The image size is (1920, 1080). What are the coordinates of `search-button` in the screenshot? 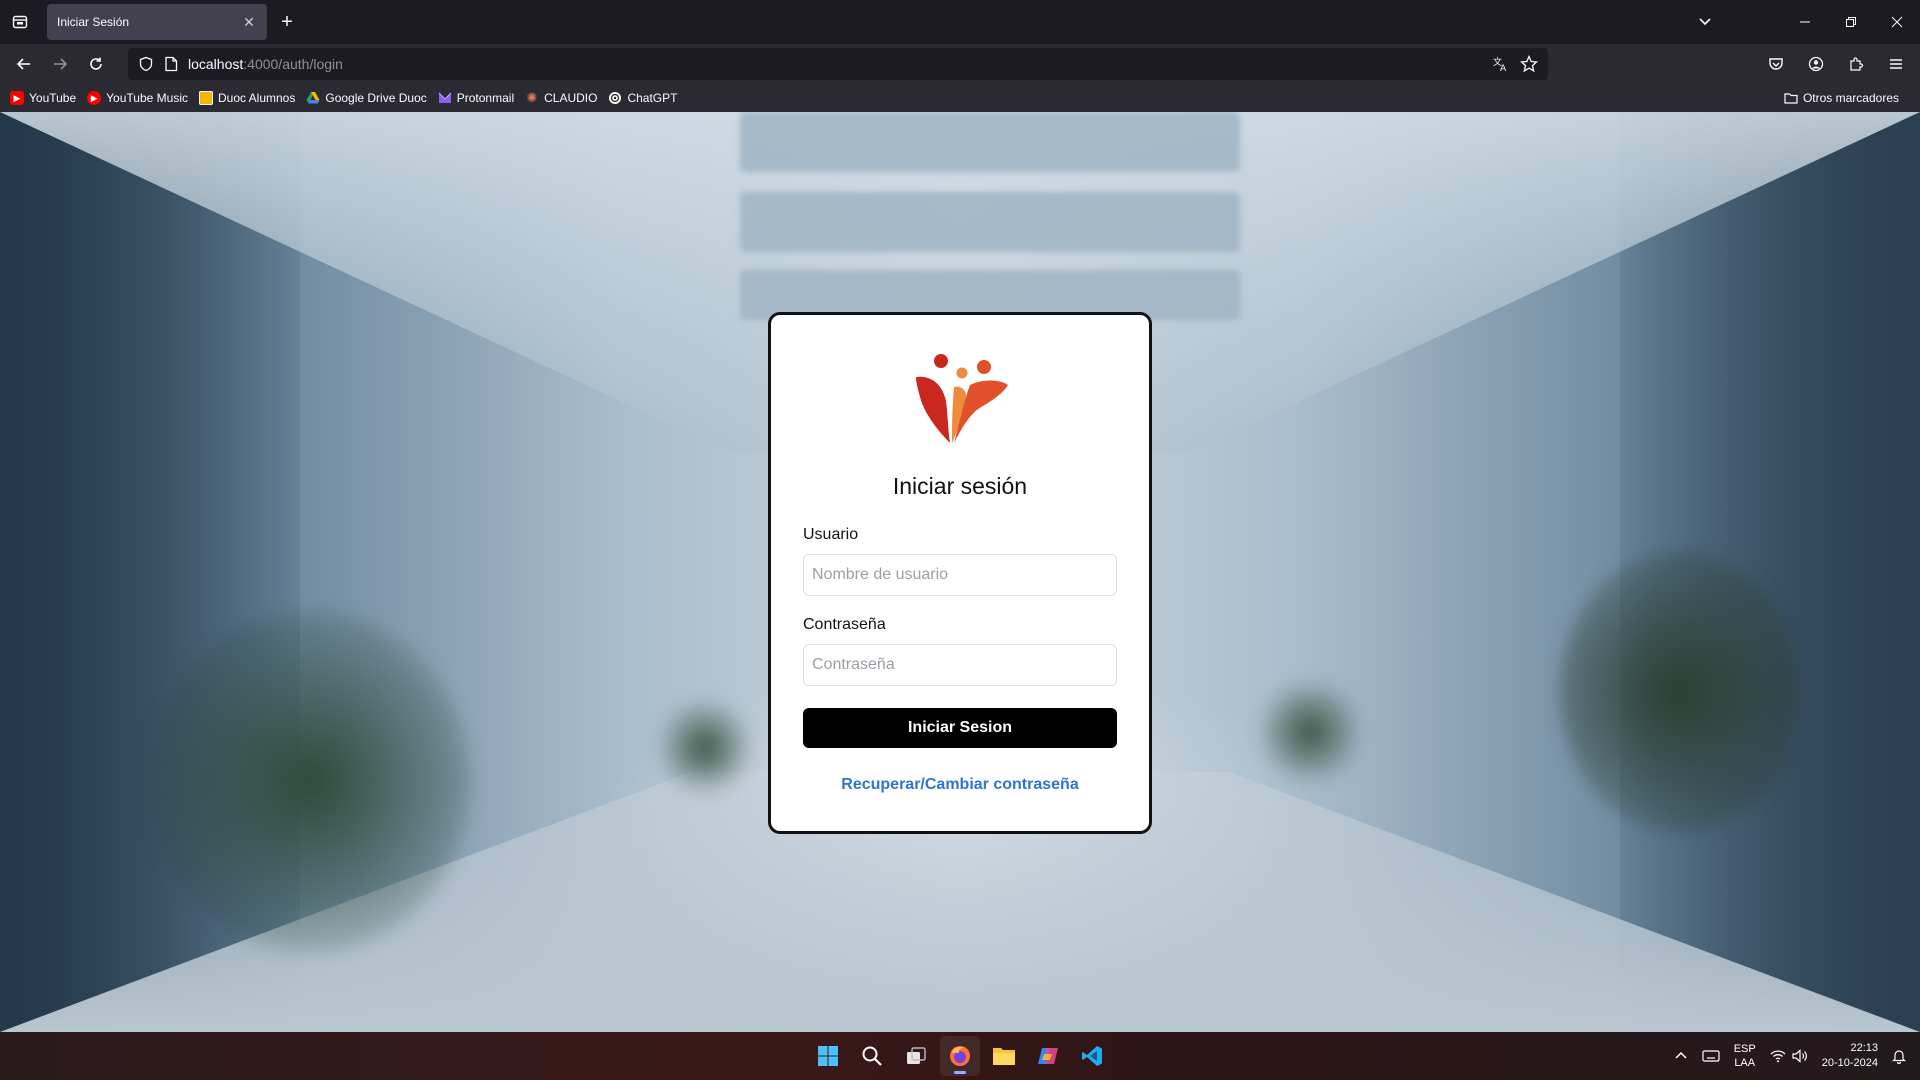 It's located at (872, 1056).